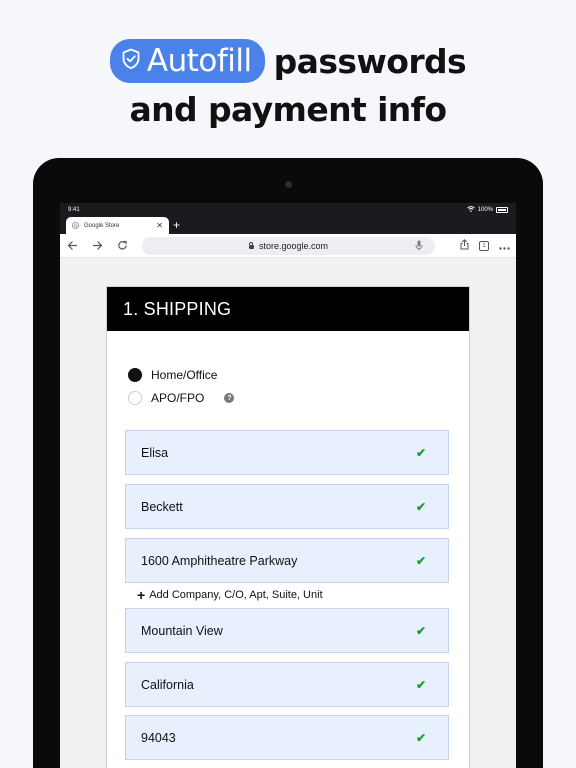 This screenshot has height=768, width=576. What do you see at coordinates (72, 245) in the screenshot?
I see `back-icon` at bounding box center [72, 245].